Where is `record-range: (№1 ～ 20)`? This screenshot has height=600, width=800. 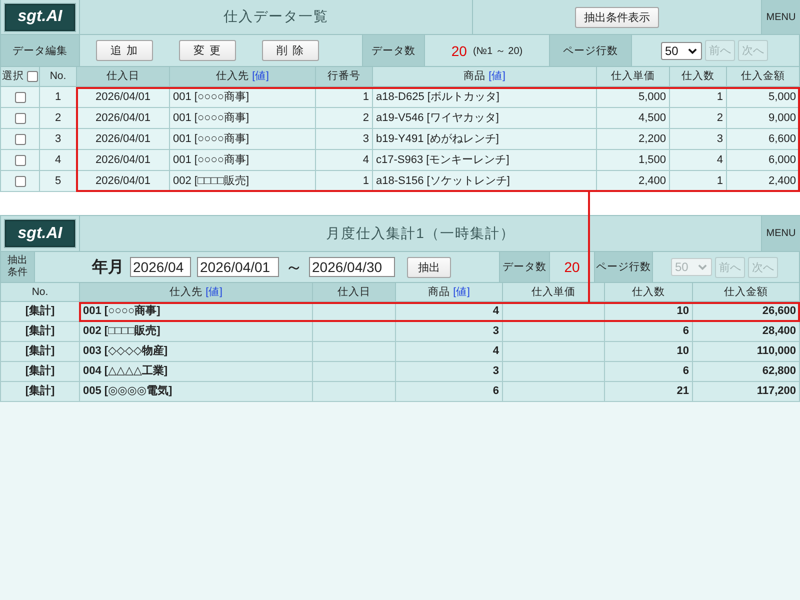
record-range: (№1 ～ 20) is located at coordinates (497, 51).